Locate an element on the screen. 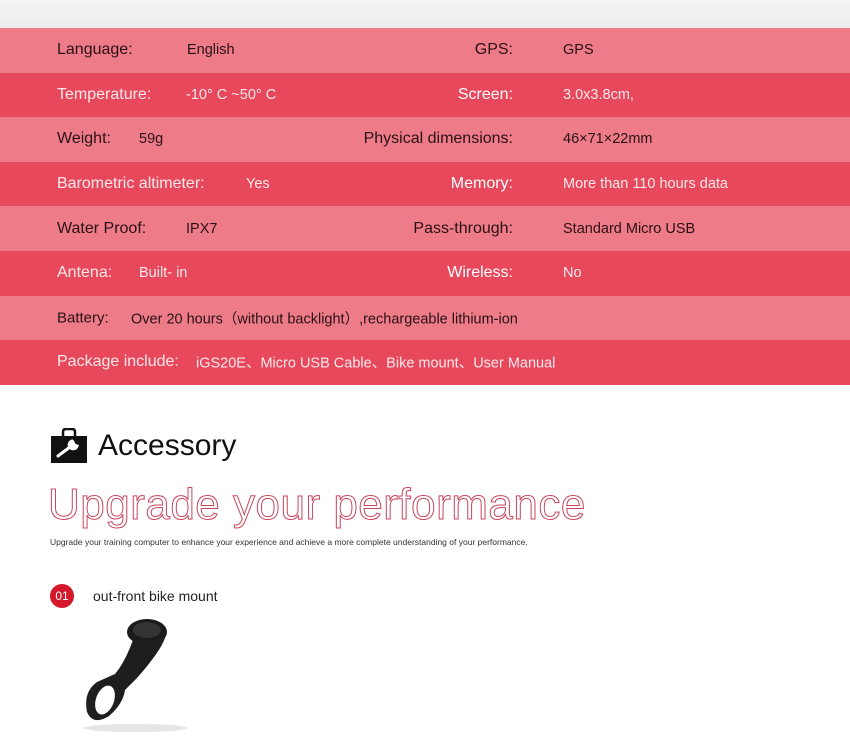  spec-row-language: Language: English GPS: GPS is located at coordinates (425, 50).